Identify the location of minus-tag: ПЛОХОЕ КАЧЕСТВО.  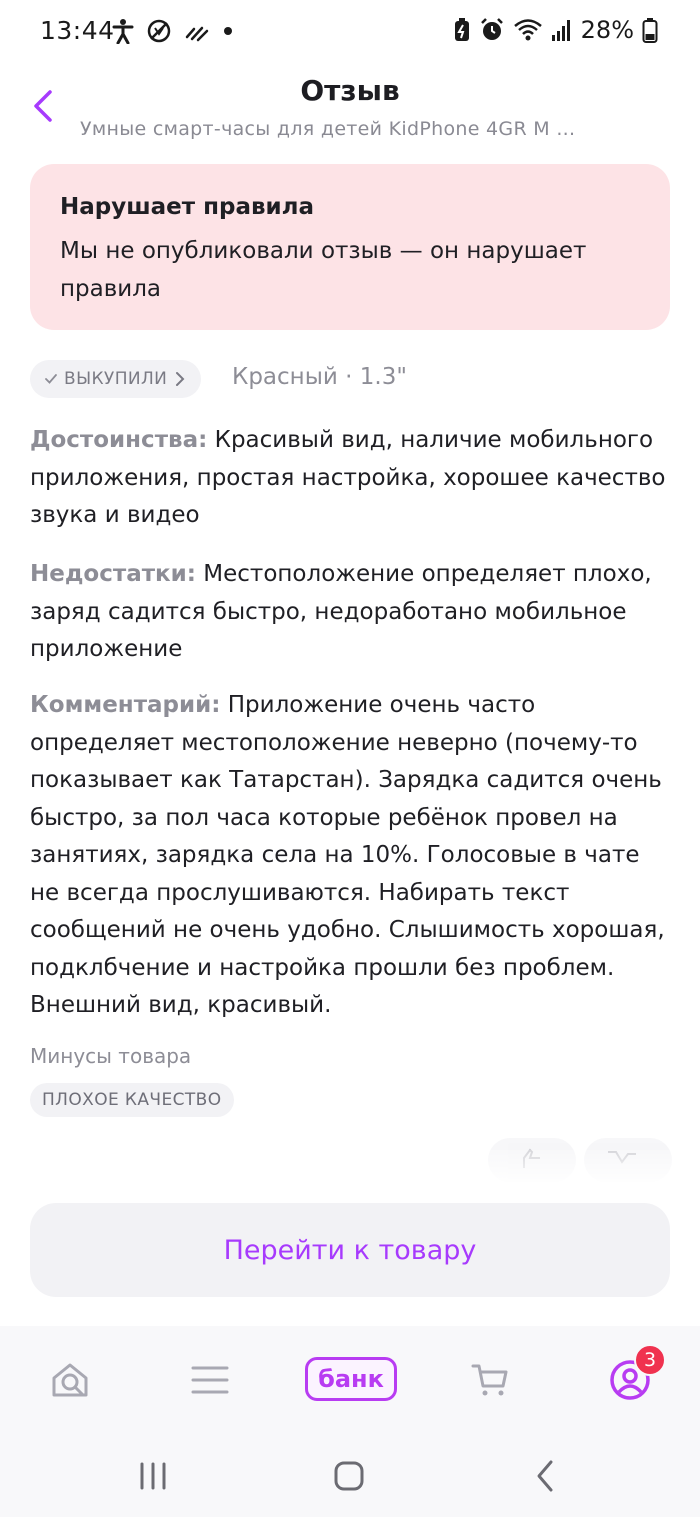
(132, 1100).